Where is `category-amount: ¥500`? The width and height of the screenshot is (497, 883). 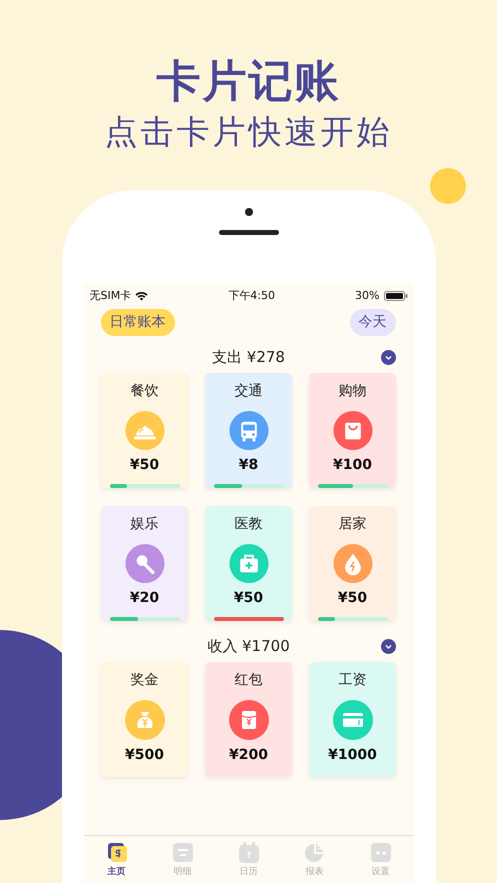 category-amount: ¥500 is located at coordinates (144, 755).